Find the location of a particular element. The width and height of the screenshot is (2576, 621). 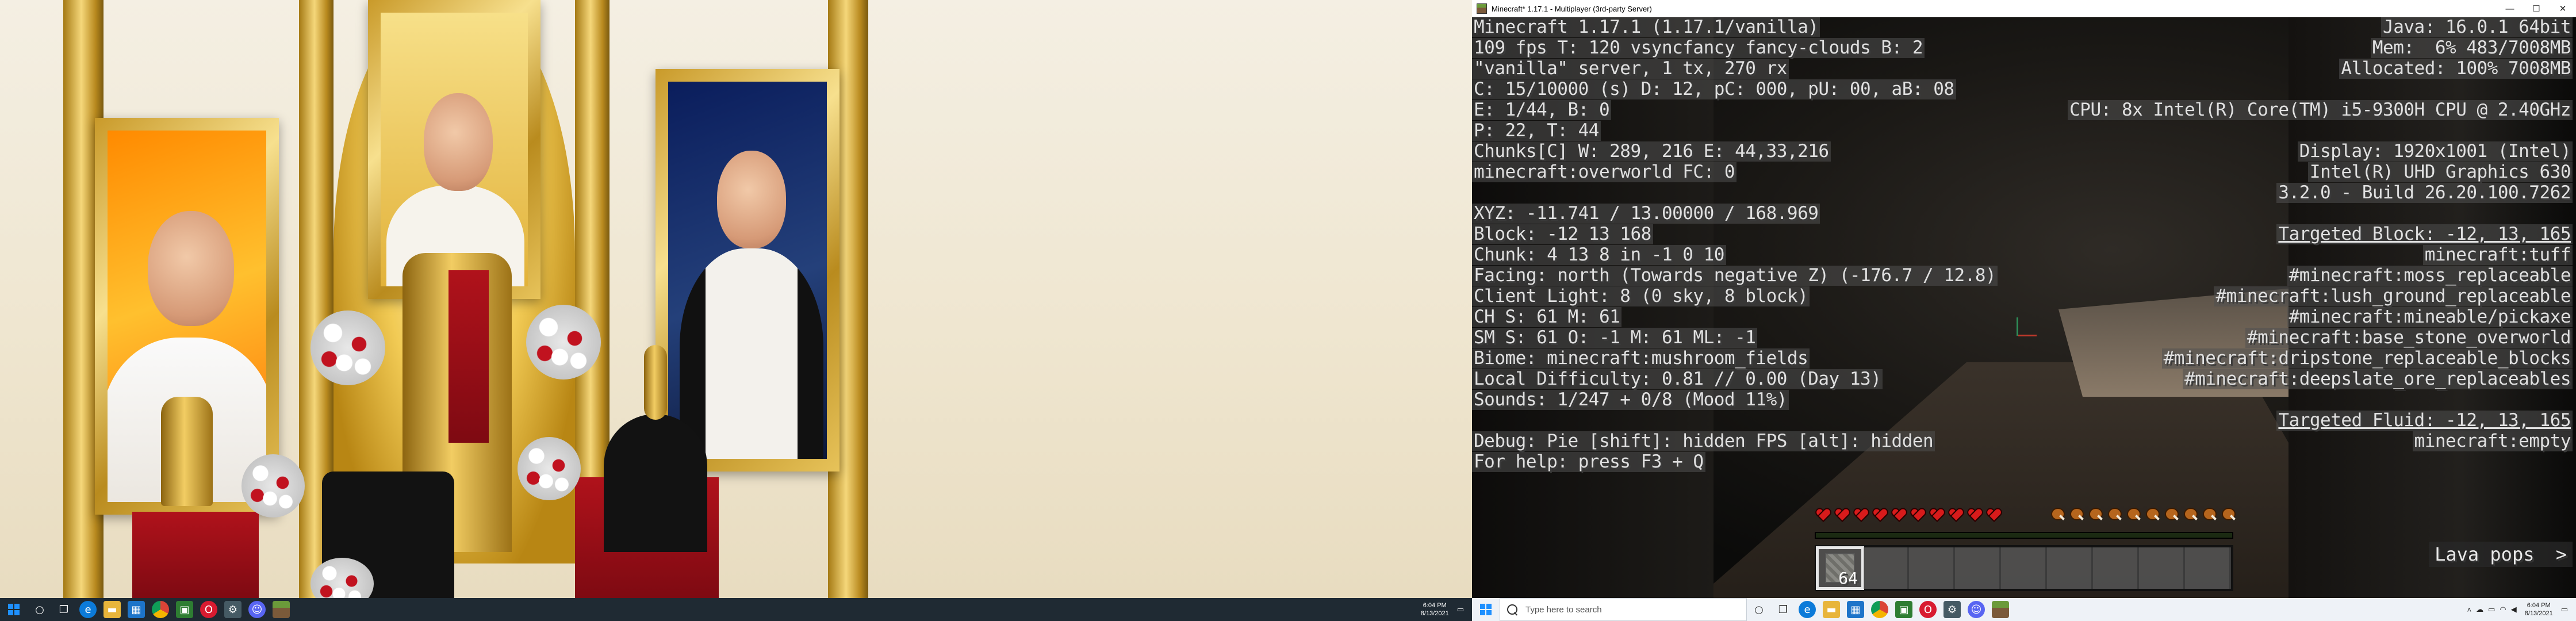

close-button: ✕ is located at coordinates (2563, 8).